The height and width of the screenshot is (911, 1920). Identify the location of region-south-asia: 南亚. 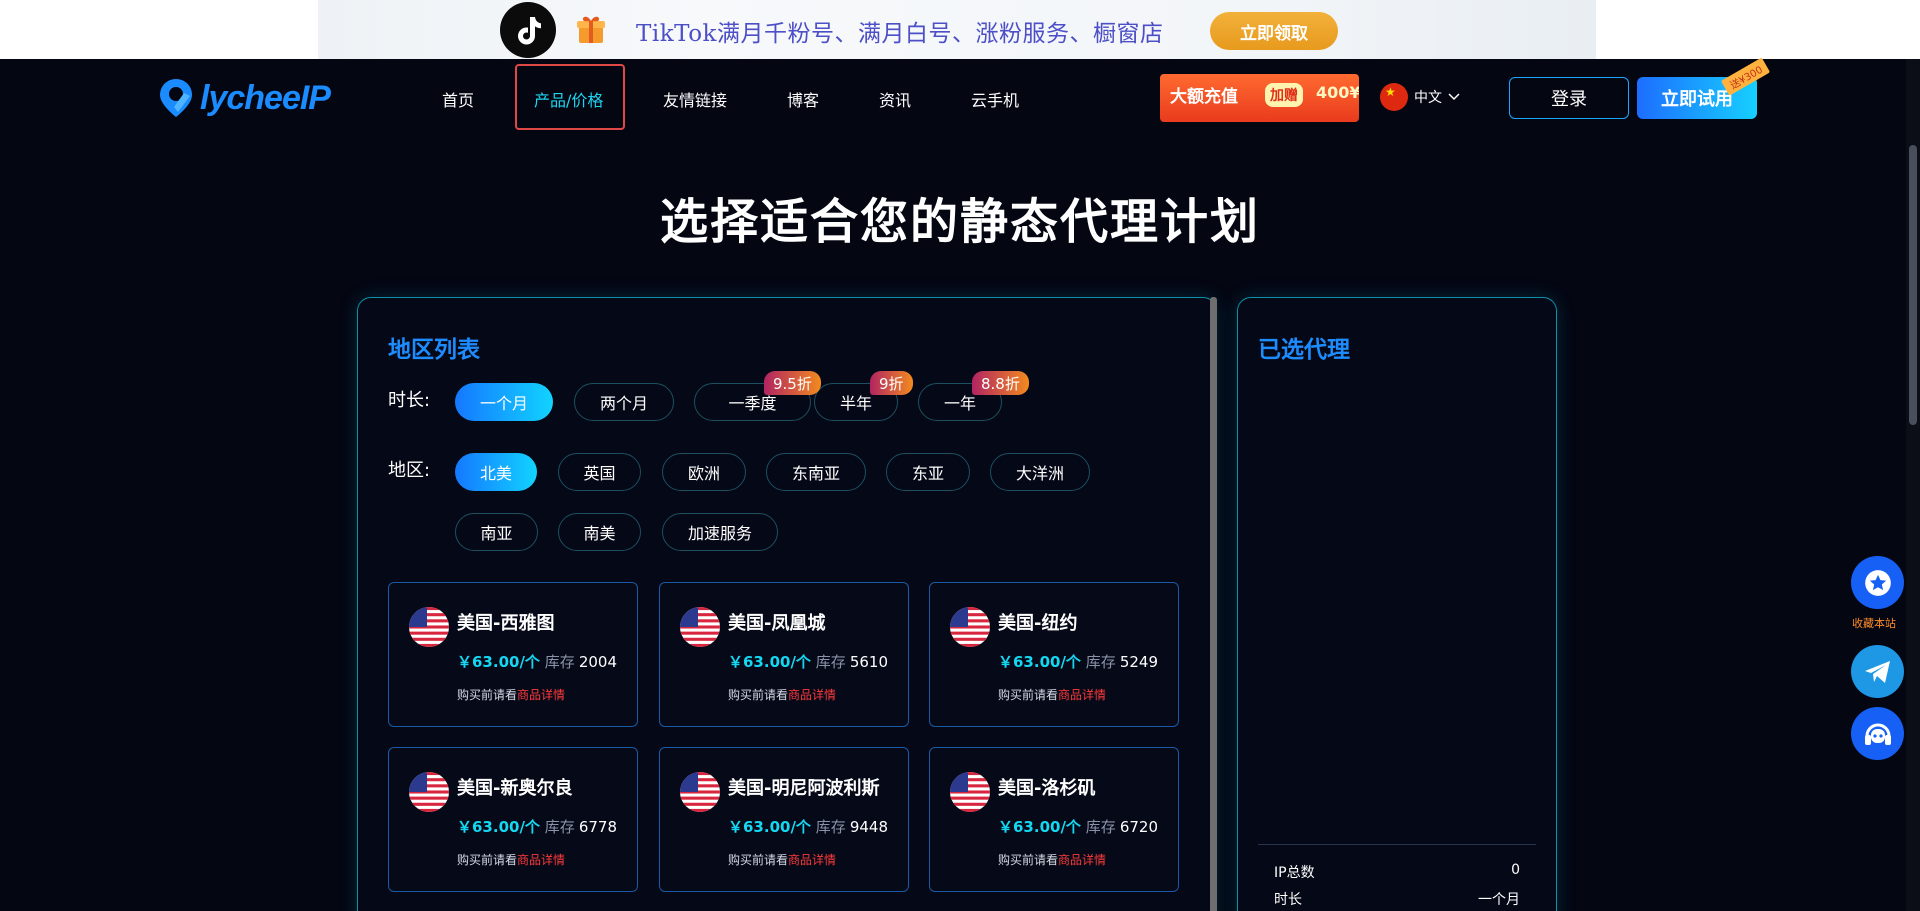
(496, 532).